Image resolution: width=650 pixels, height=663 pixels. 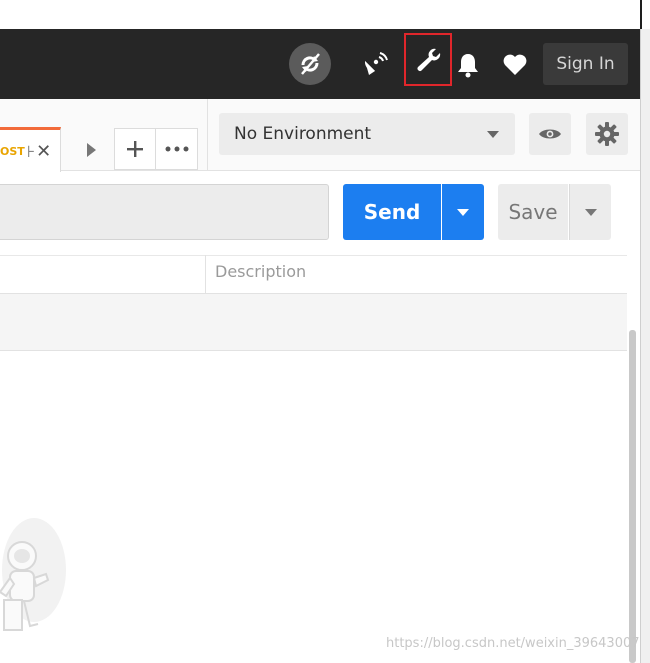 I want to click on window-scrollbar-track, so click(x=645, y=346).